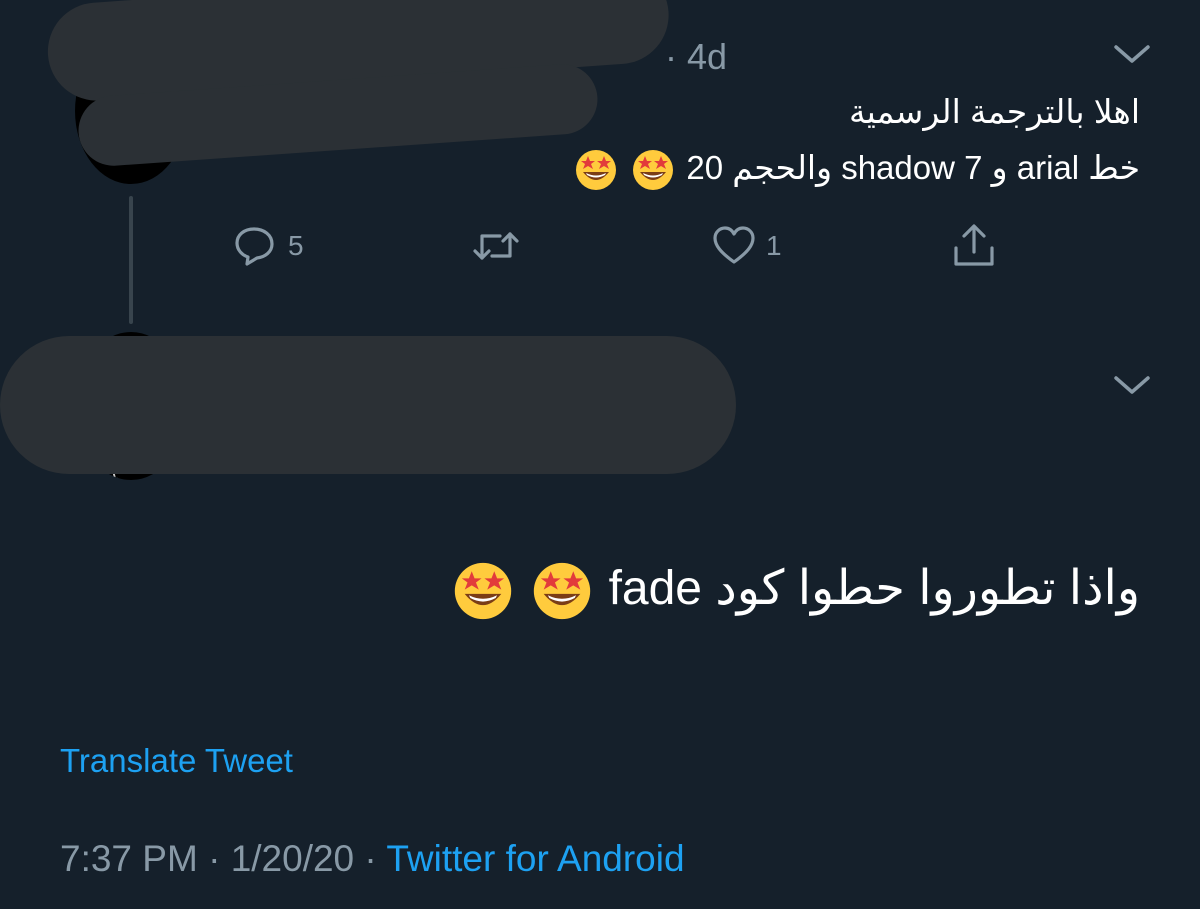 This screenshot has width=1200, height=909. What do you see at coordinates (707, 56) in the screenshot?
I see `time-ago: 4d` at bounding box center [707, 56].